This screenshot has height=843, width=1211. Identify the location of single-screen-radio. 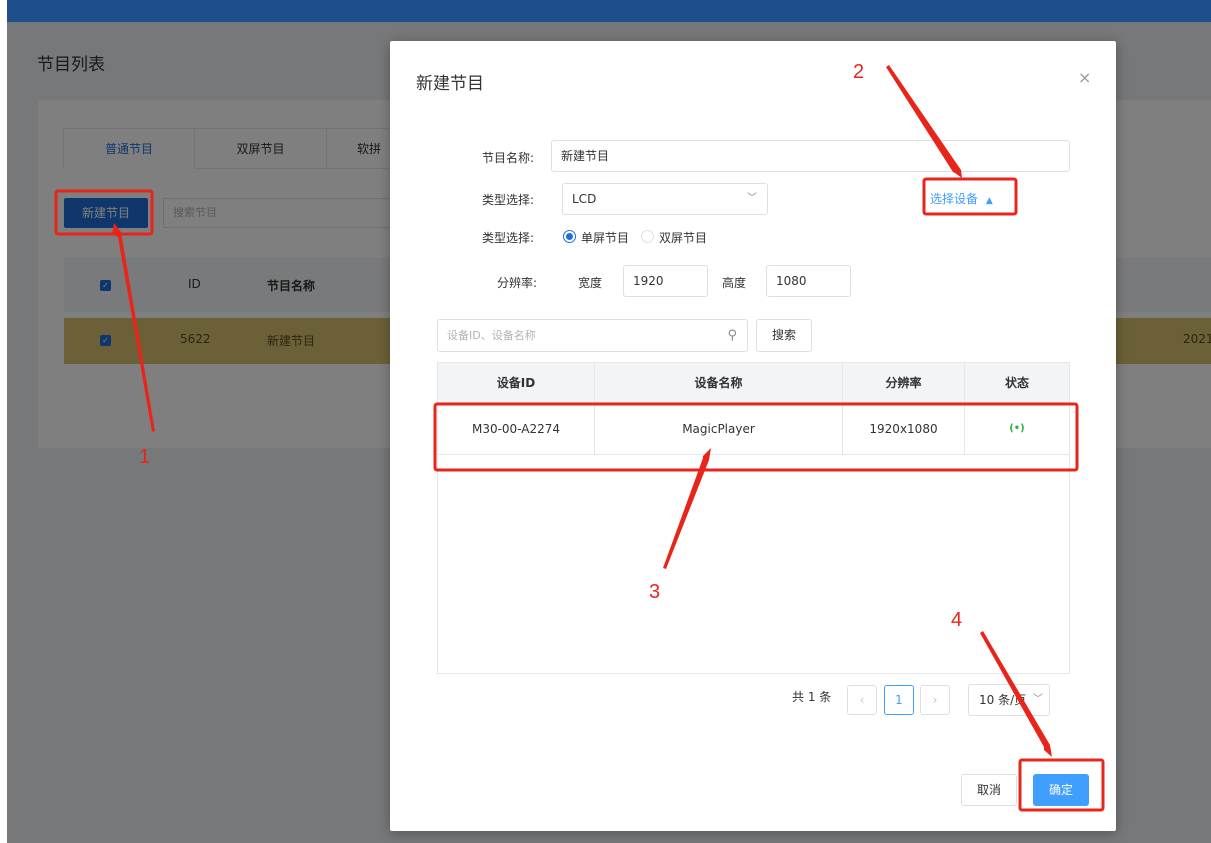
(569, 236).